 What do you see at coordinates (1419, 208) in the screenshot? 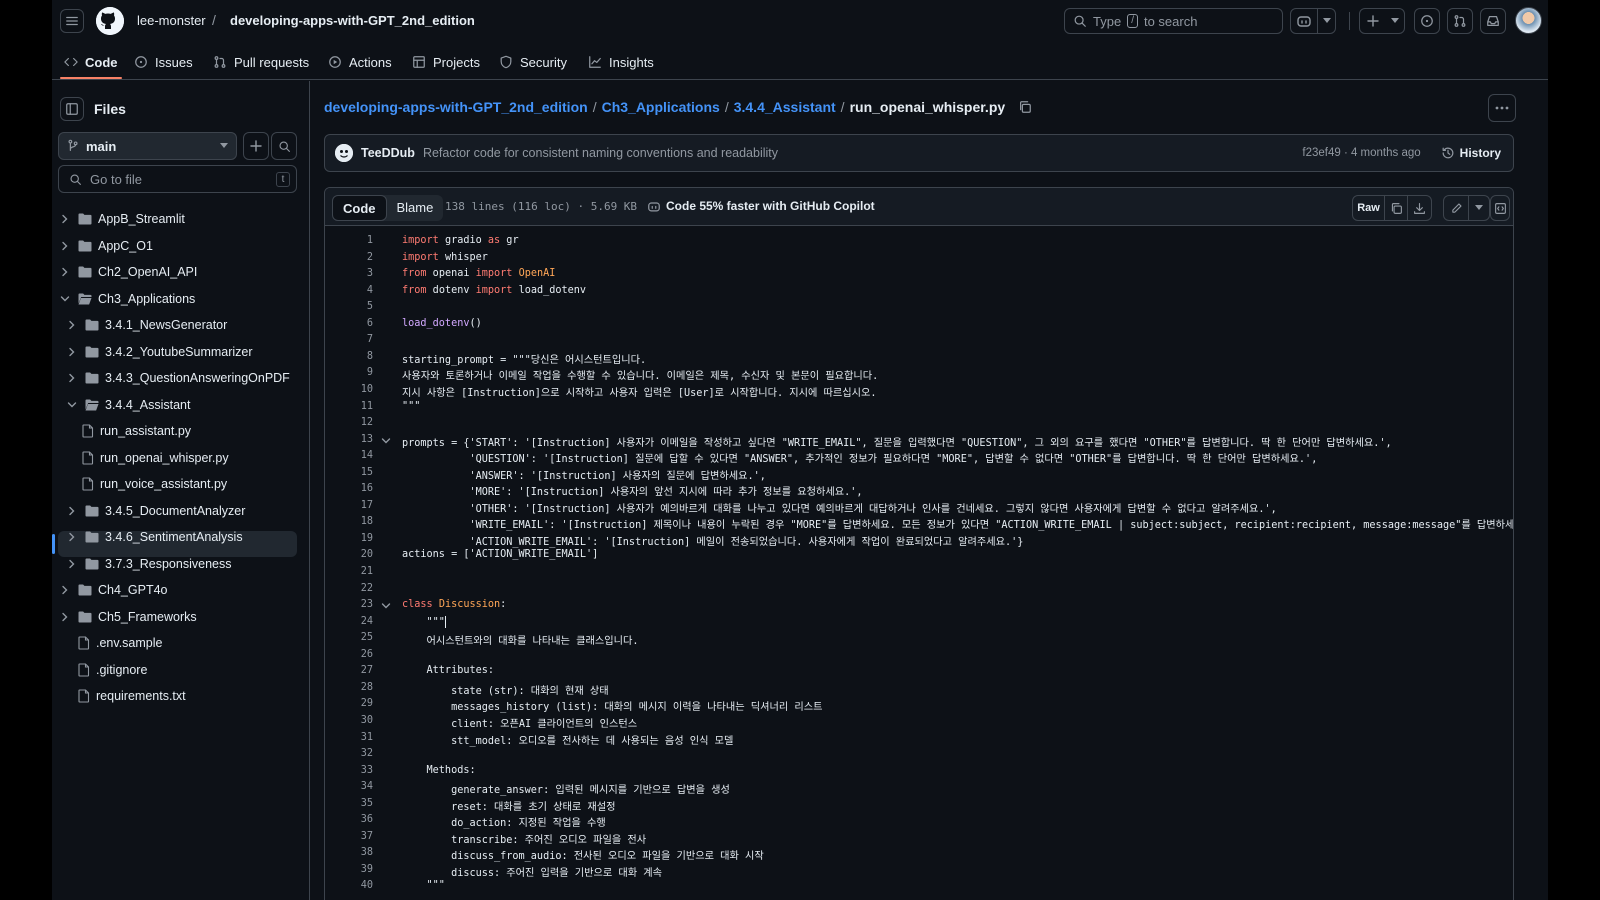
I see `download-button` at bounding box center [1419, 208].